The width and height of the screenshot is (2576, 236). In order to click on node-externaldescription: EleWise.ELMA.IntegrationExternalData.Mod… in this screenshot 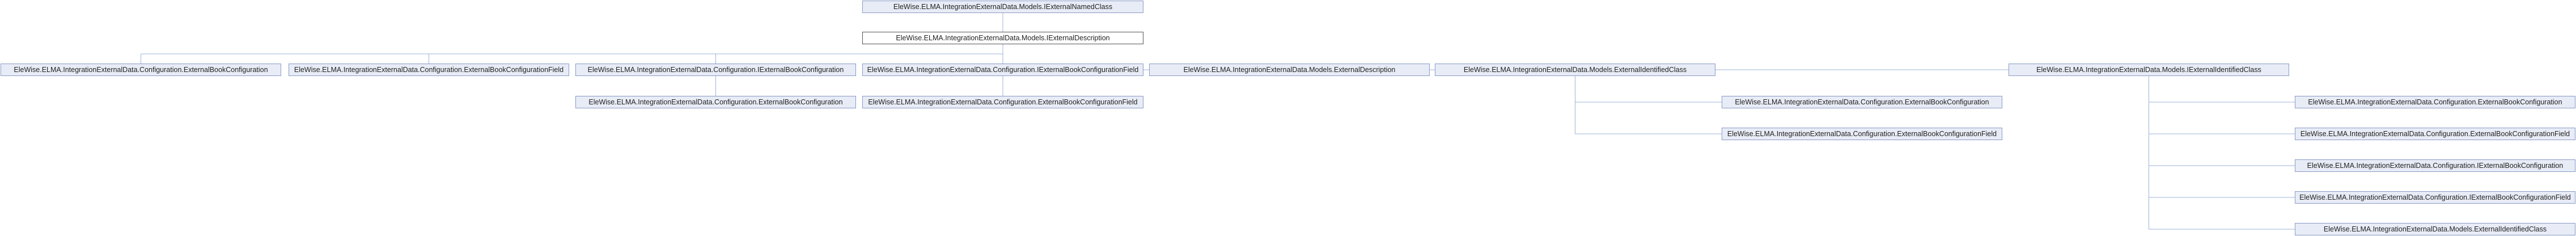, I will do `click(1289, 70)`.